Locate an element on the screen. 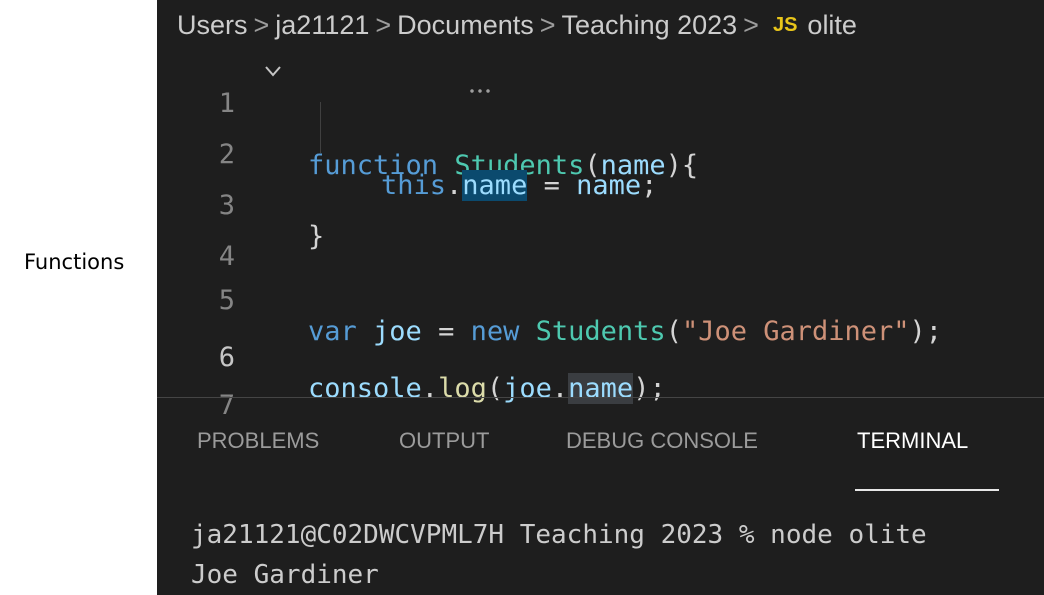 This screenshot has height=595, width=1044. breadcrumb-item-documents: Documents is located at coordinates (465, 25).